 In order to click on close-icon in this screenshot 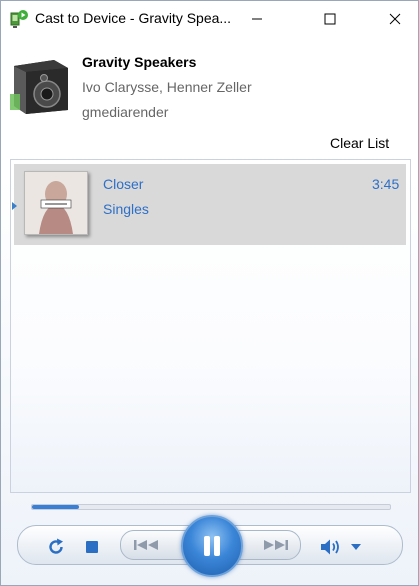, I will do `click(395, 19)`.